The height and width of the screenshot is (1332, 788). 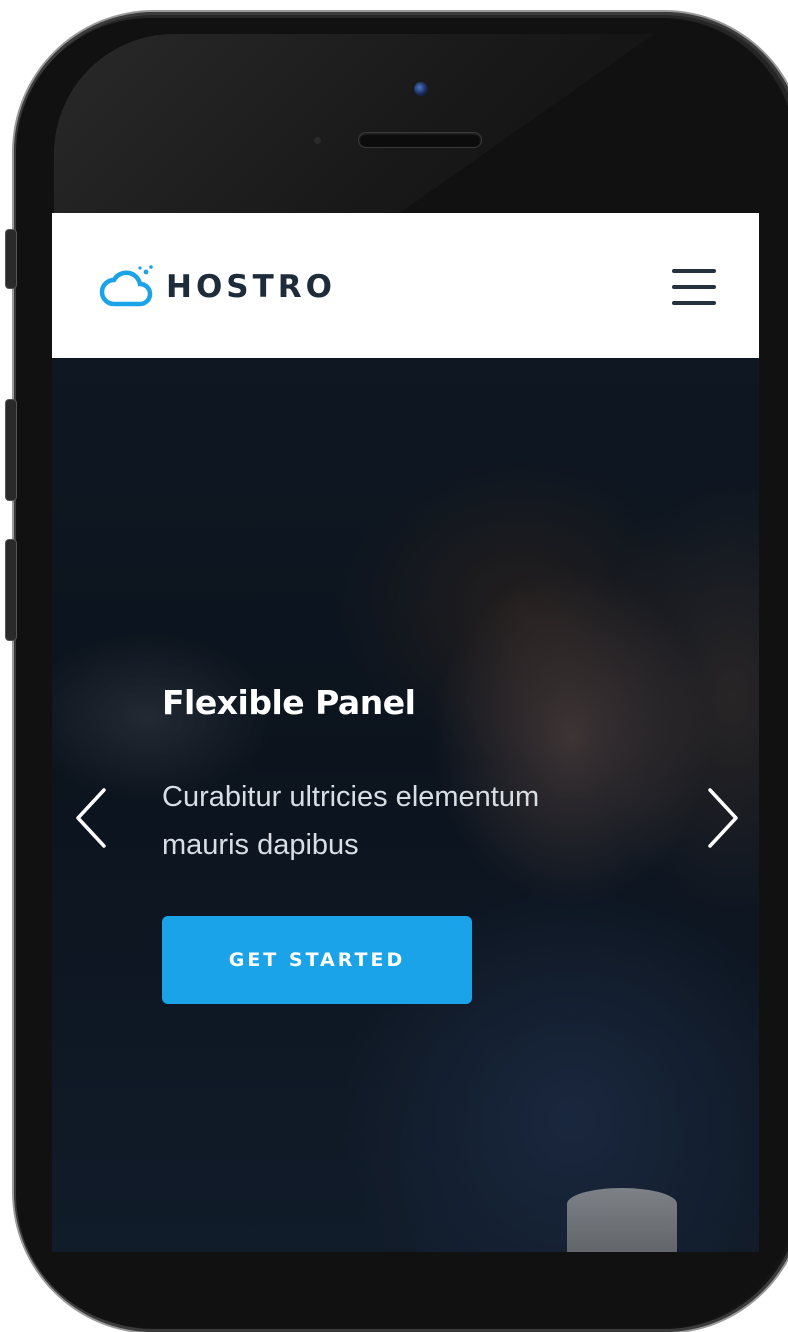 I want to click on front-camera, so click(x=421, y=89).